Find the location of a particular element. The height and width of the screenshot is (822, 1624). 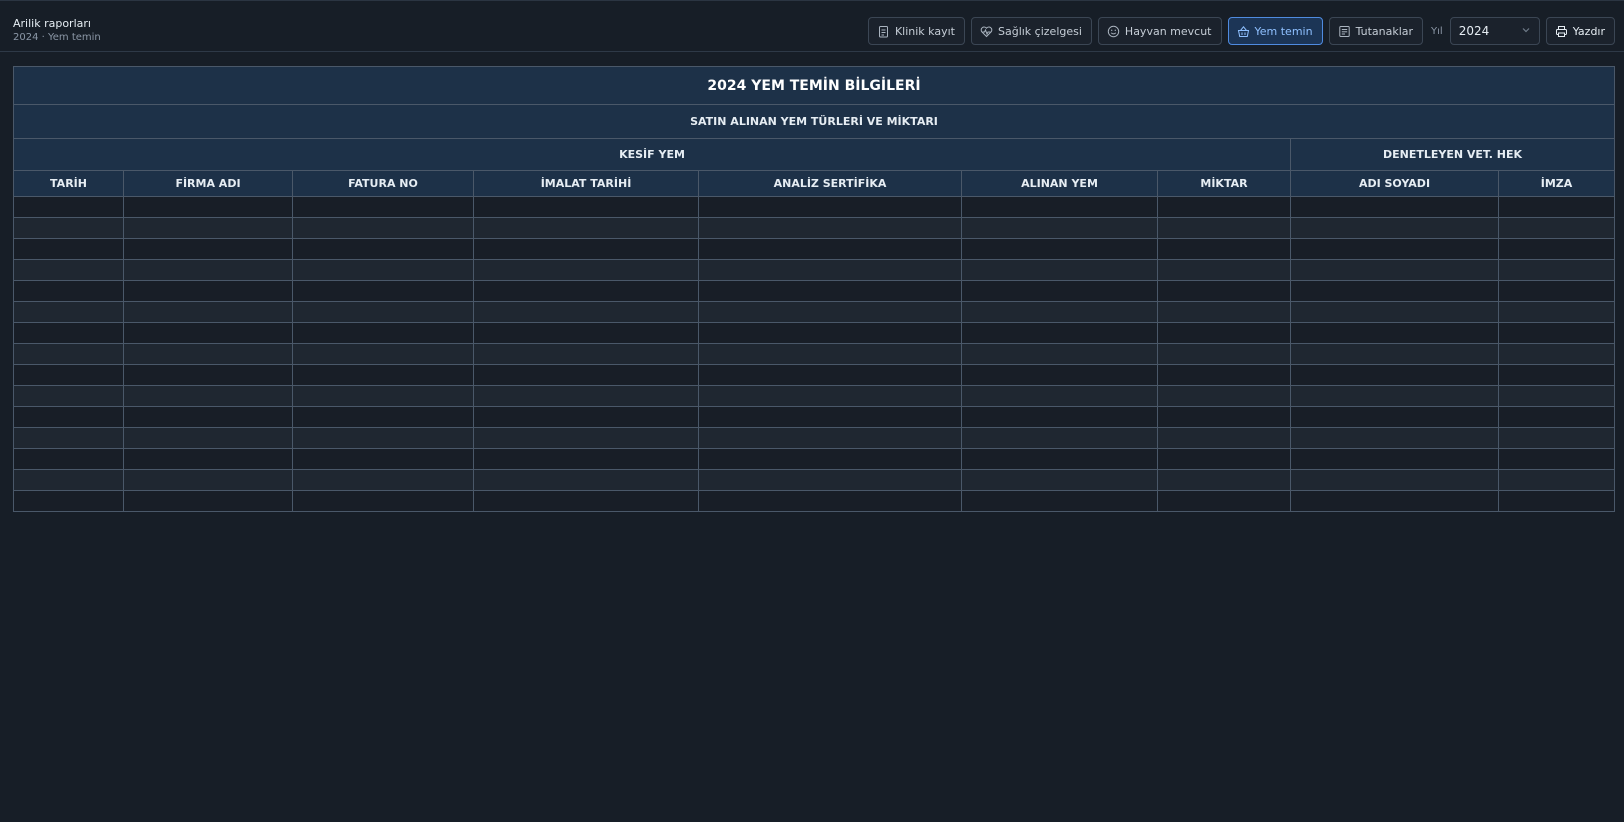

saglik-cizelgesi-button: Sağlık çizelgesi is located at coordinates (1031, 31).